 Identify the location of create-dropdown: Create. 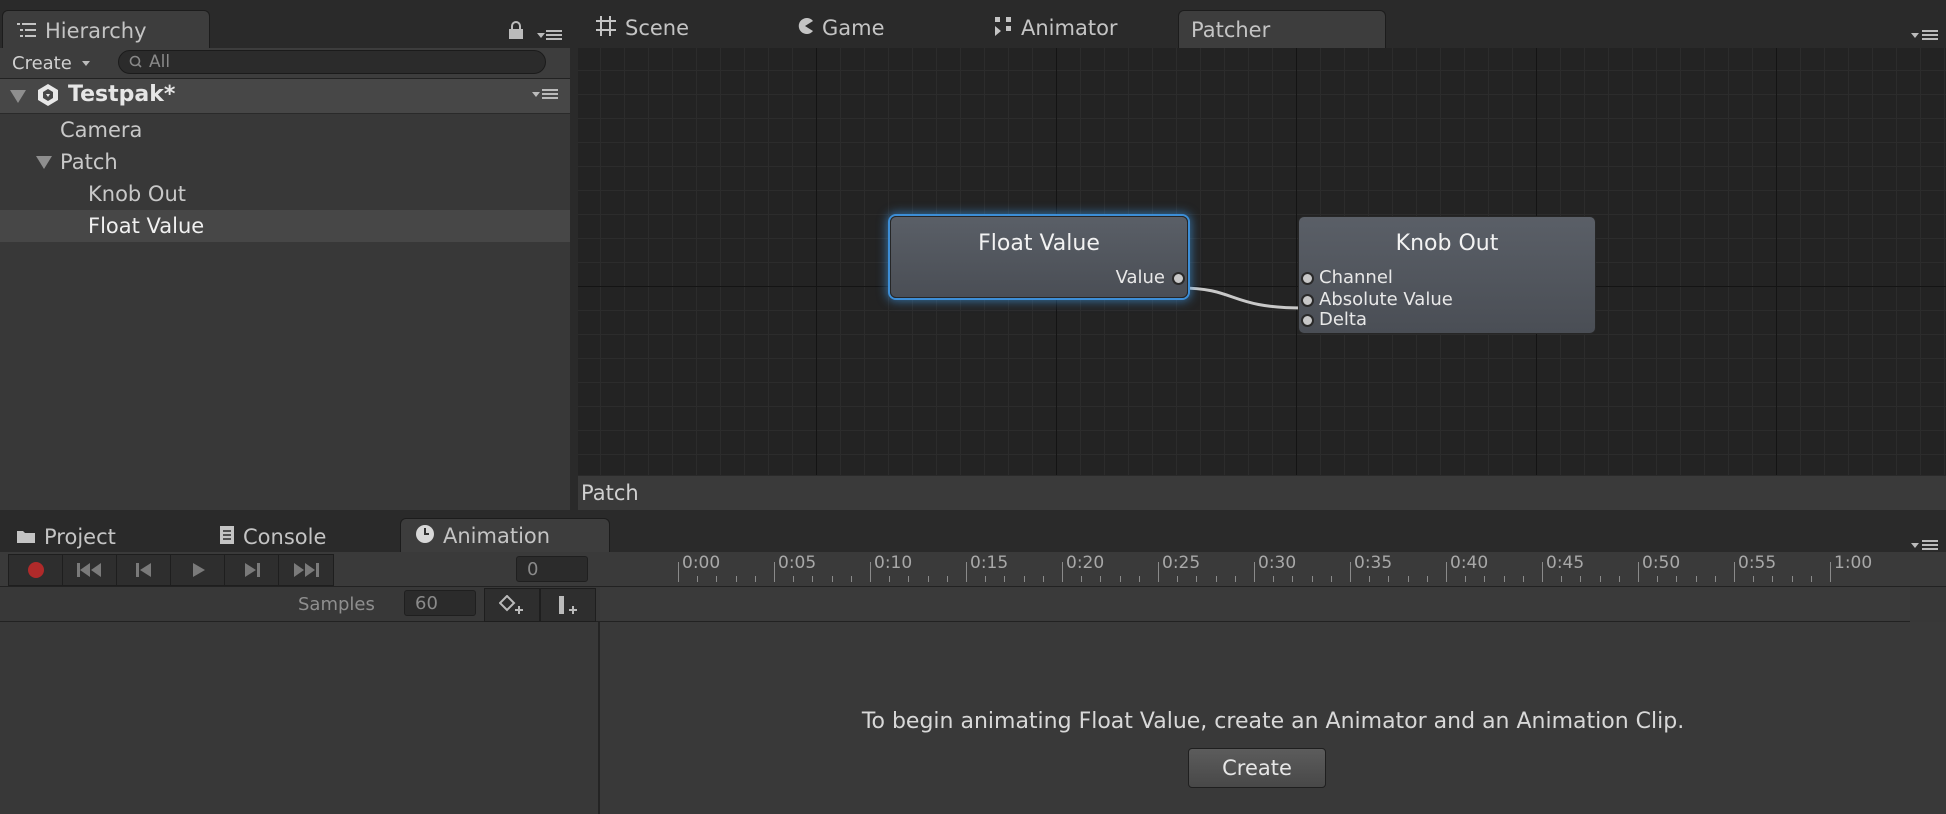
(51, 63).